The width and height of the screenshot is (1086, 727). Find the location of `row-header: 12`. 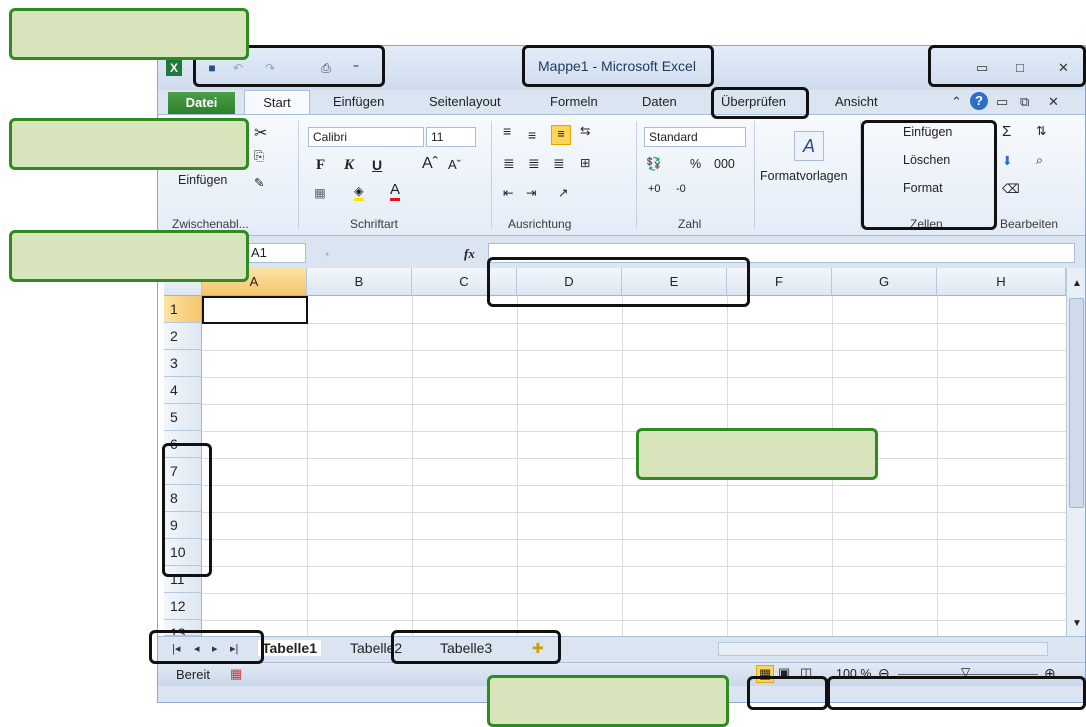

row-header: 12 is located at coordinates (183, 606).